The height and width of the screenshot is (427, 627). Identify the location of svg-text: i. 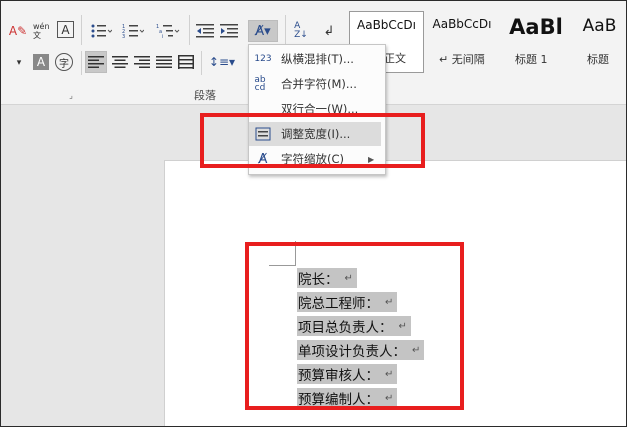
(162, 36).